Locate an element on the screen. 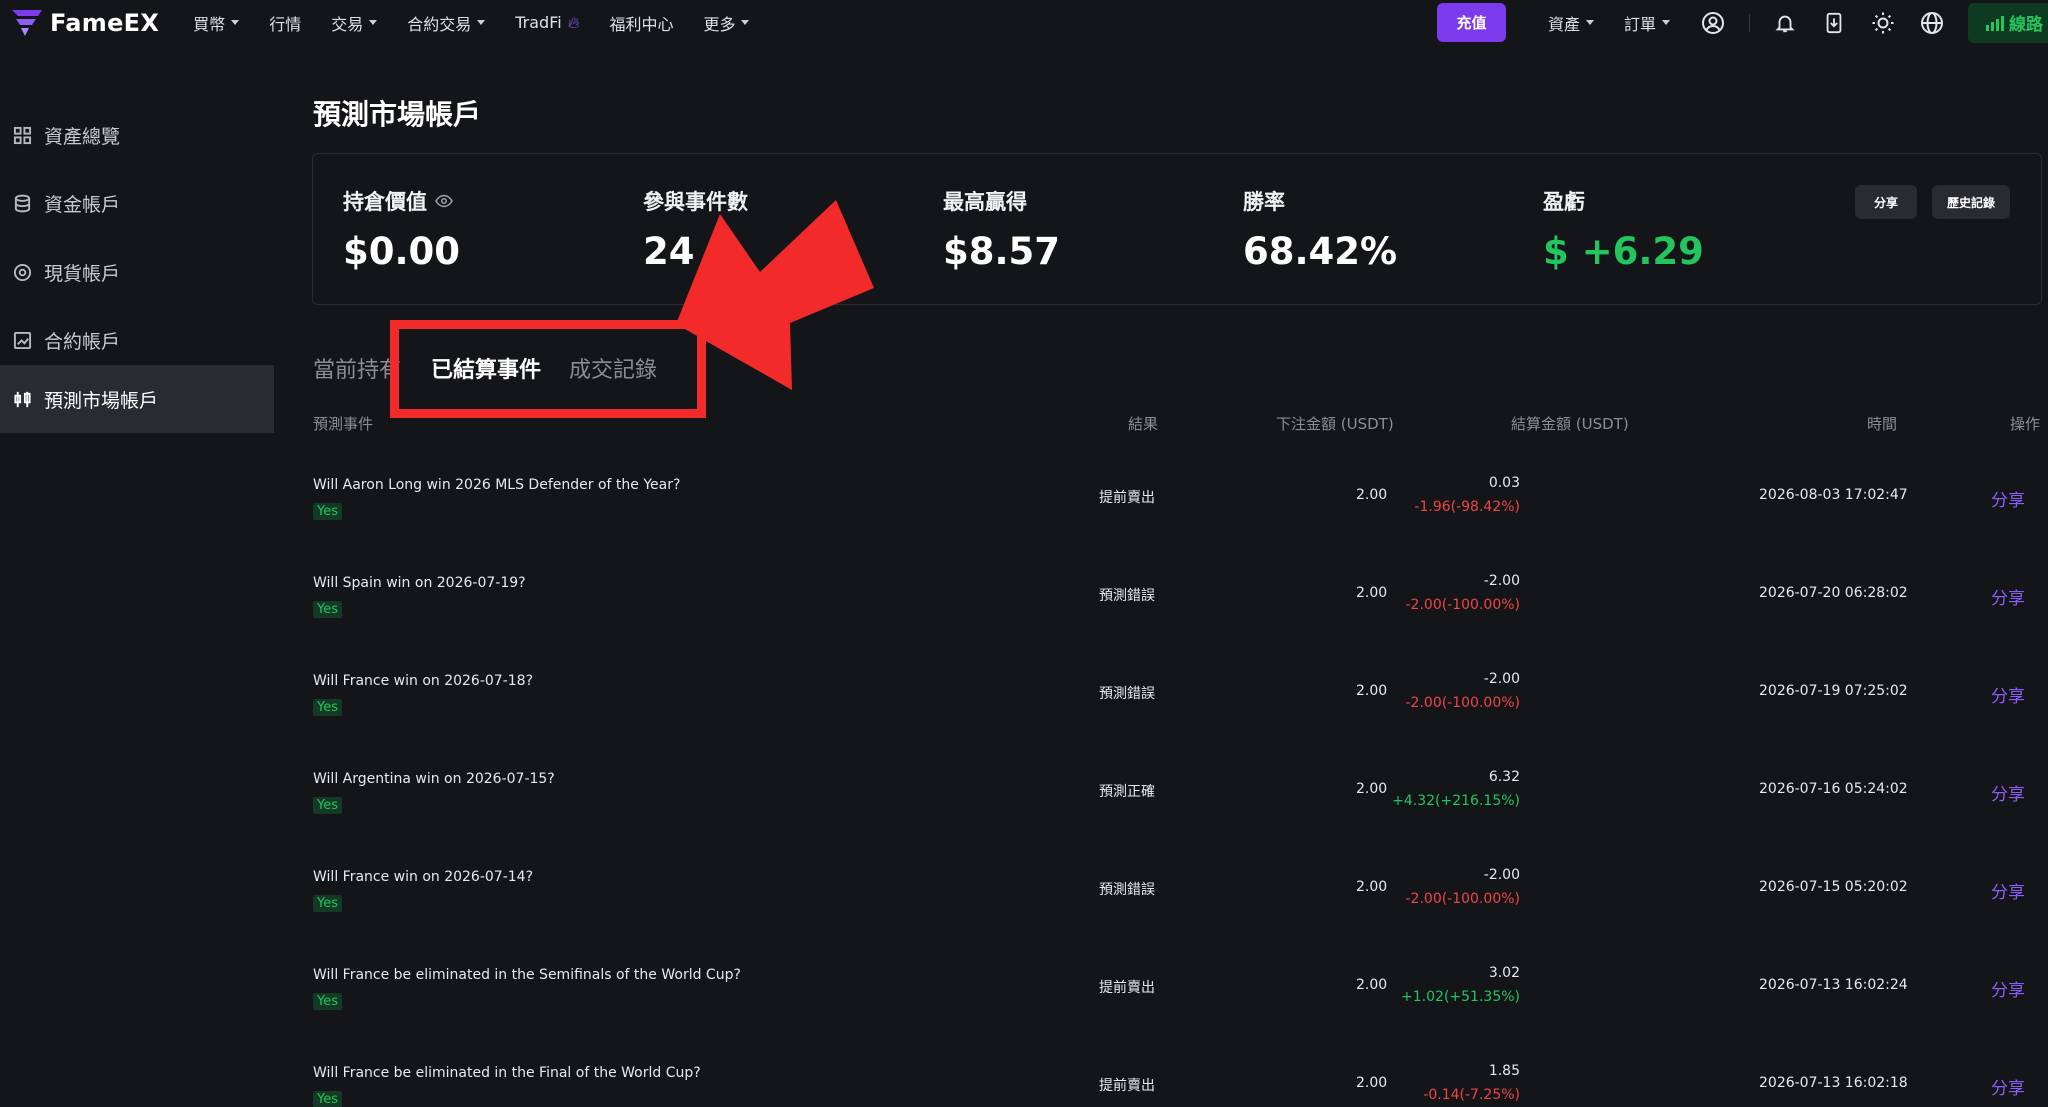 The height and width of the screenshot is (1107, 2048). settle-pnl: +4.32(+216.15%) is located at coordinates (1456, 801).